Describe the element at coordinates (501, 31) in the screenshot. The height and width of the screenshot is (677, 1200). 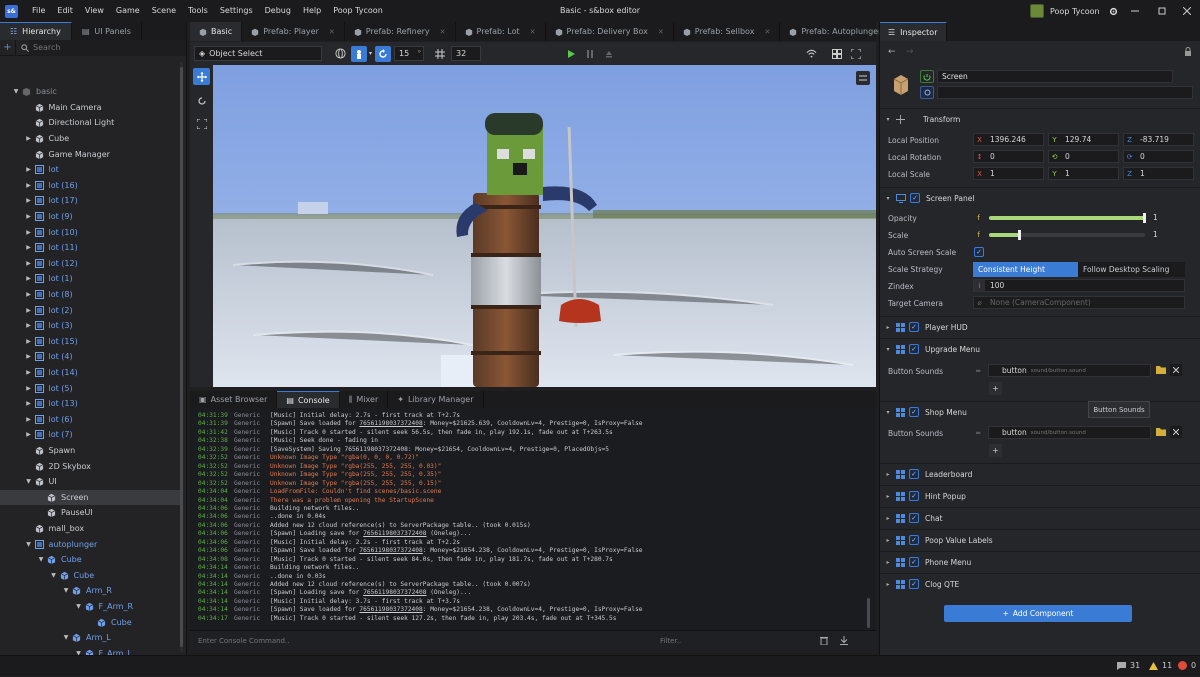
I see `tab-prefab-lot: Prefab: Lot ✕` at that location.